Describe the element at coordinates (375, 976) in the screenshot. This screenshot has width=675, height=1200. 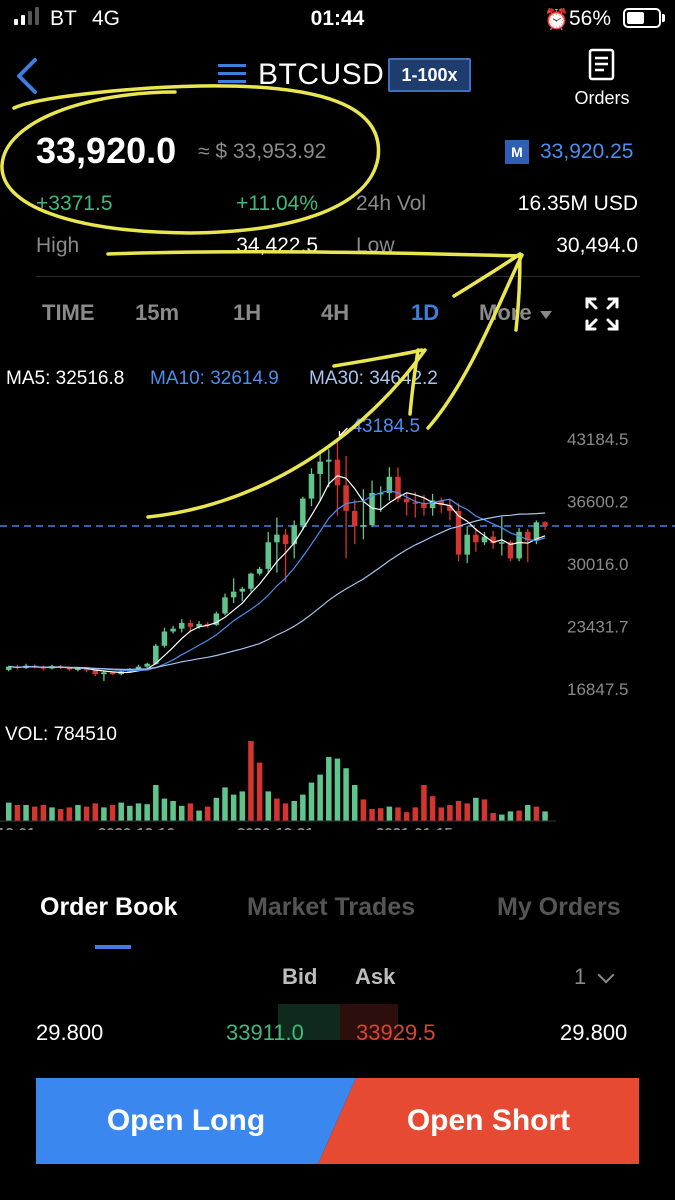
I see `ask-header: Ask` at that location.